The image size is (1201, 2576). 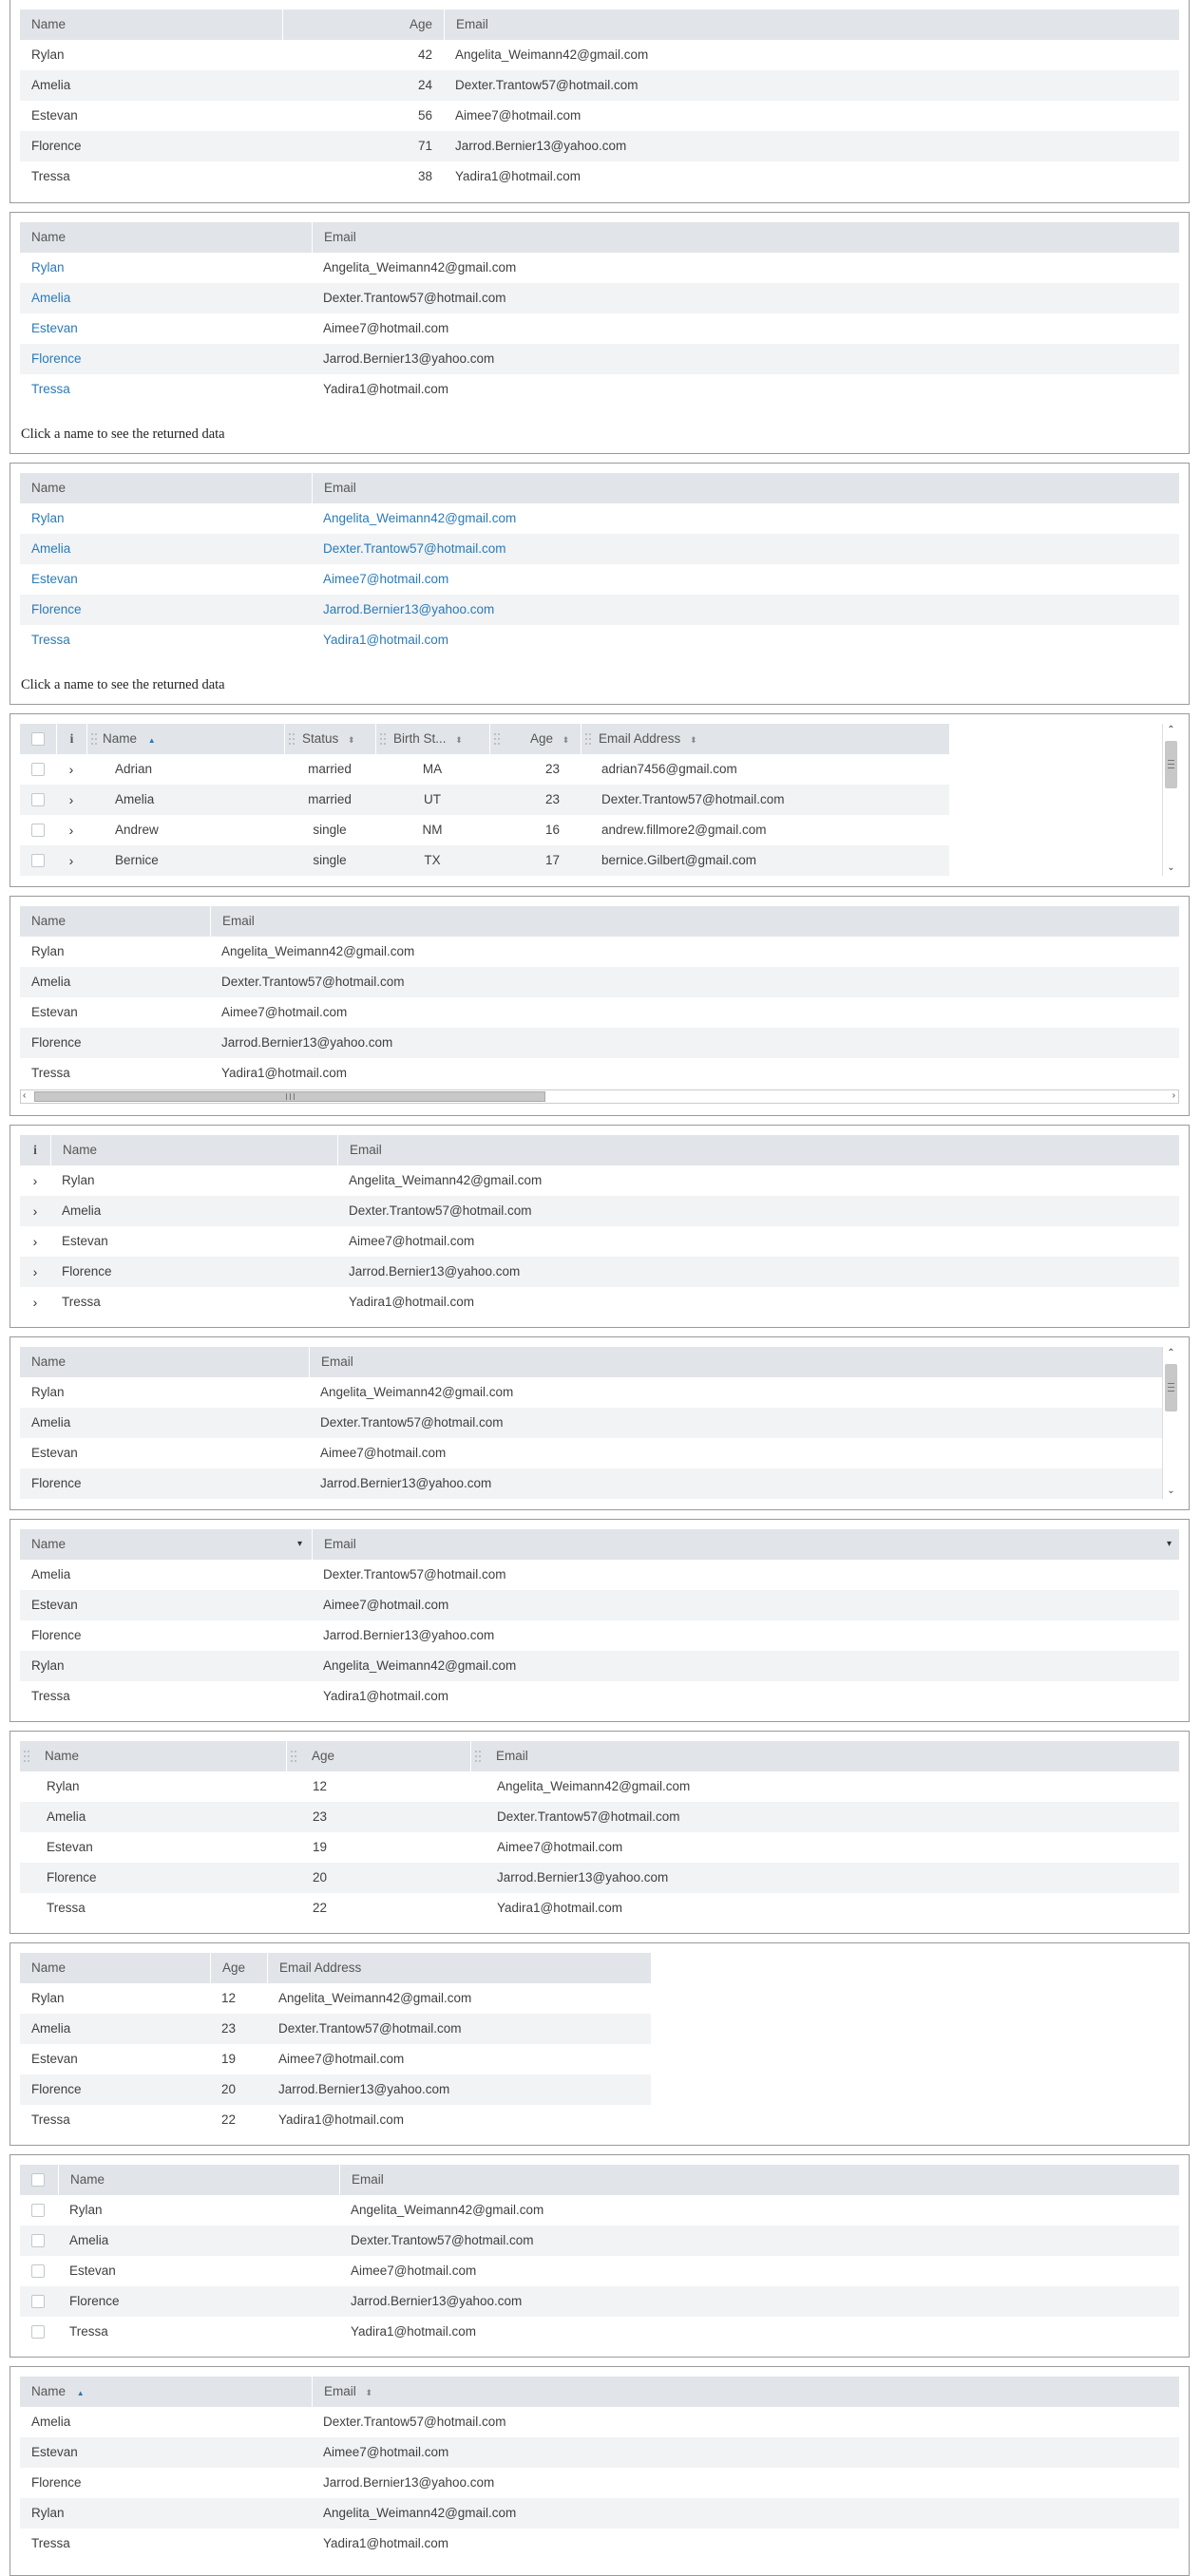 I want to click on header-name: Name ▾, so click(x=166, y=1544).